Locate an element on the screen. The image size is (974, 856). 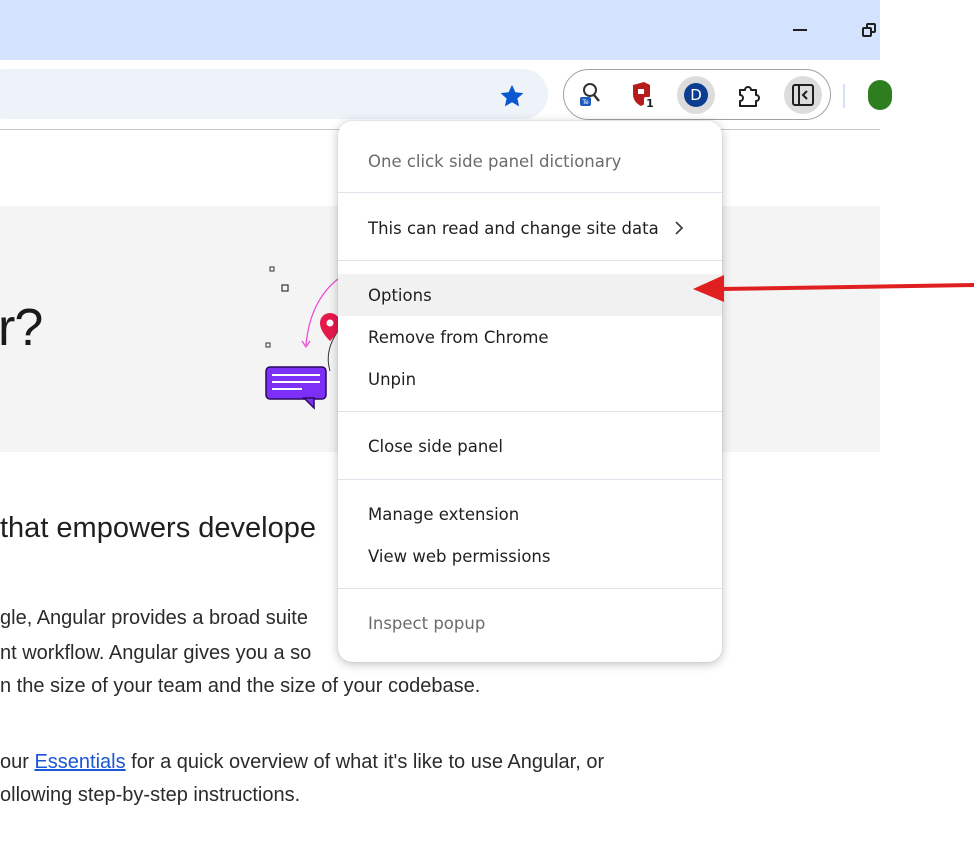
menu-item-remove: Remove from Chrome is located at coordinates (530, 337).